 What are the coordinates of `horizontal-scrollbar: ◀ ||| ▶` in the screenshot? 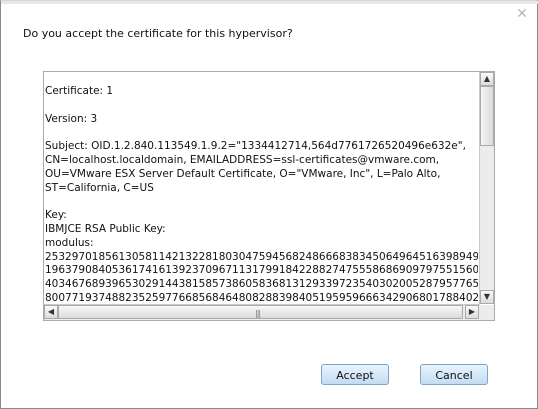 It's located at (262, 312).